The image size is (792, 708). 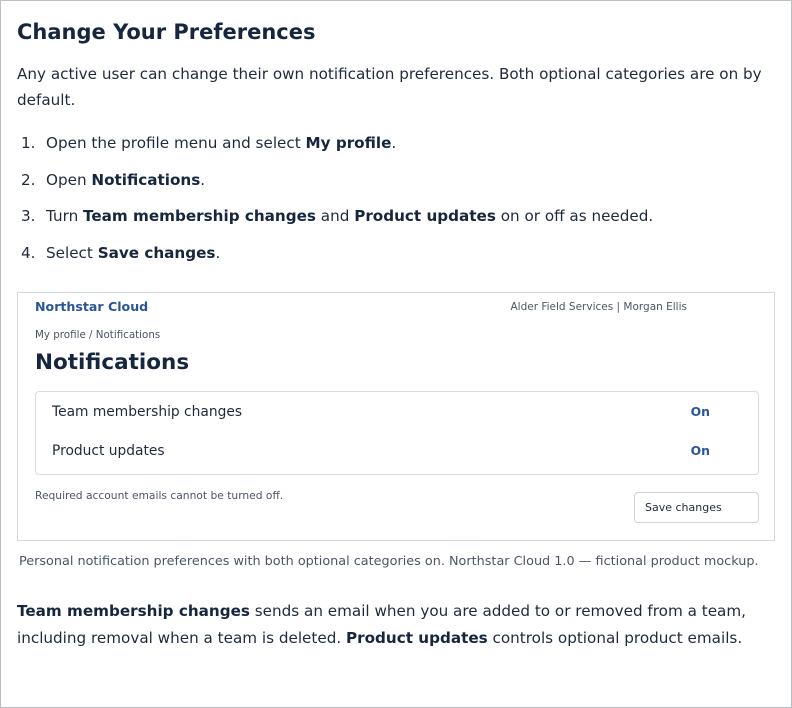 What do you see at coordinates (166, 32) in the screenshot?
I see `page-title: Change Your Preferences` at bounding box center [166, 32].